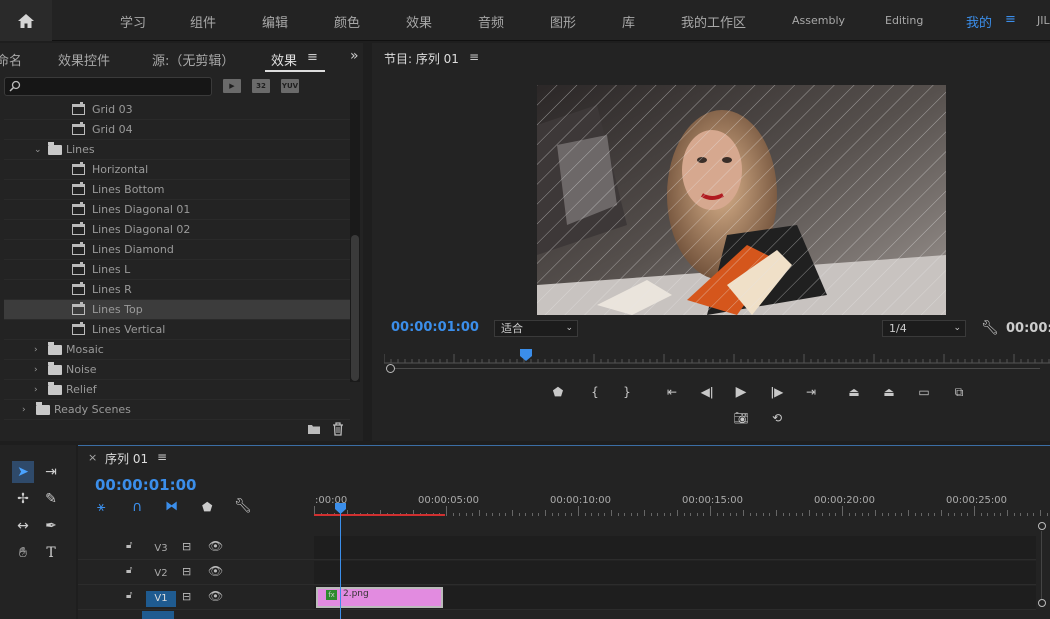 Image resolution: width=1050 pixels, height=619 pixels. Describe the element at coordinates (904, 20) in the screenshot. I see `workspace-editing: Editing` at that location.